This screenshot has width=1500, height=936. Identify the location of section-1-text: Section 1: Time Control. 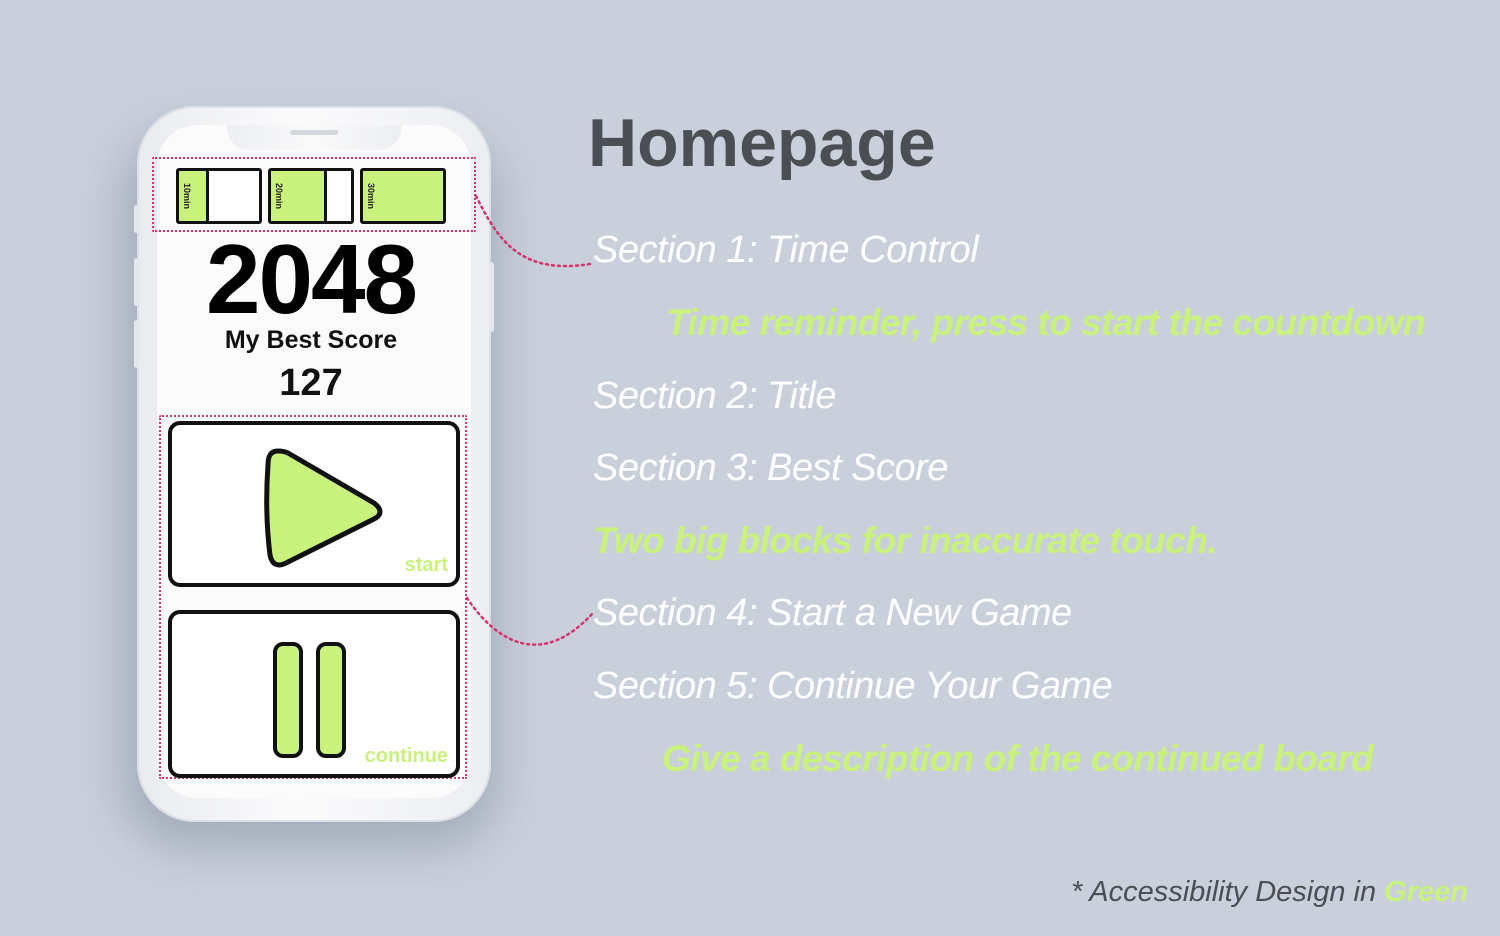
(786, 250).